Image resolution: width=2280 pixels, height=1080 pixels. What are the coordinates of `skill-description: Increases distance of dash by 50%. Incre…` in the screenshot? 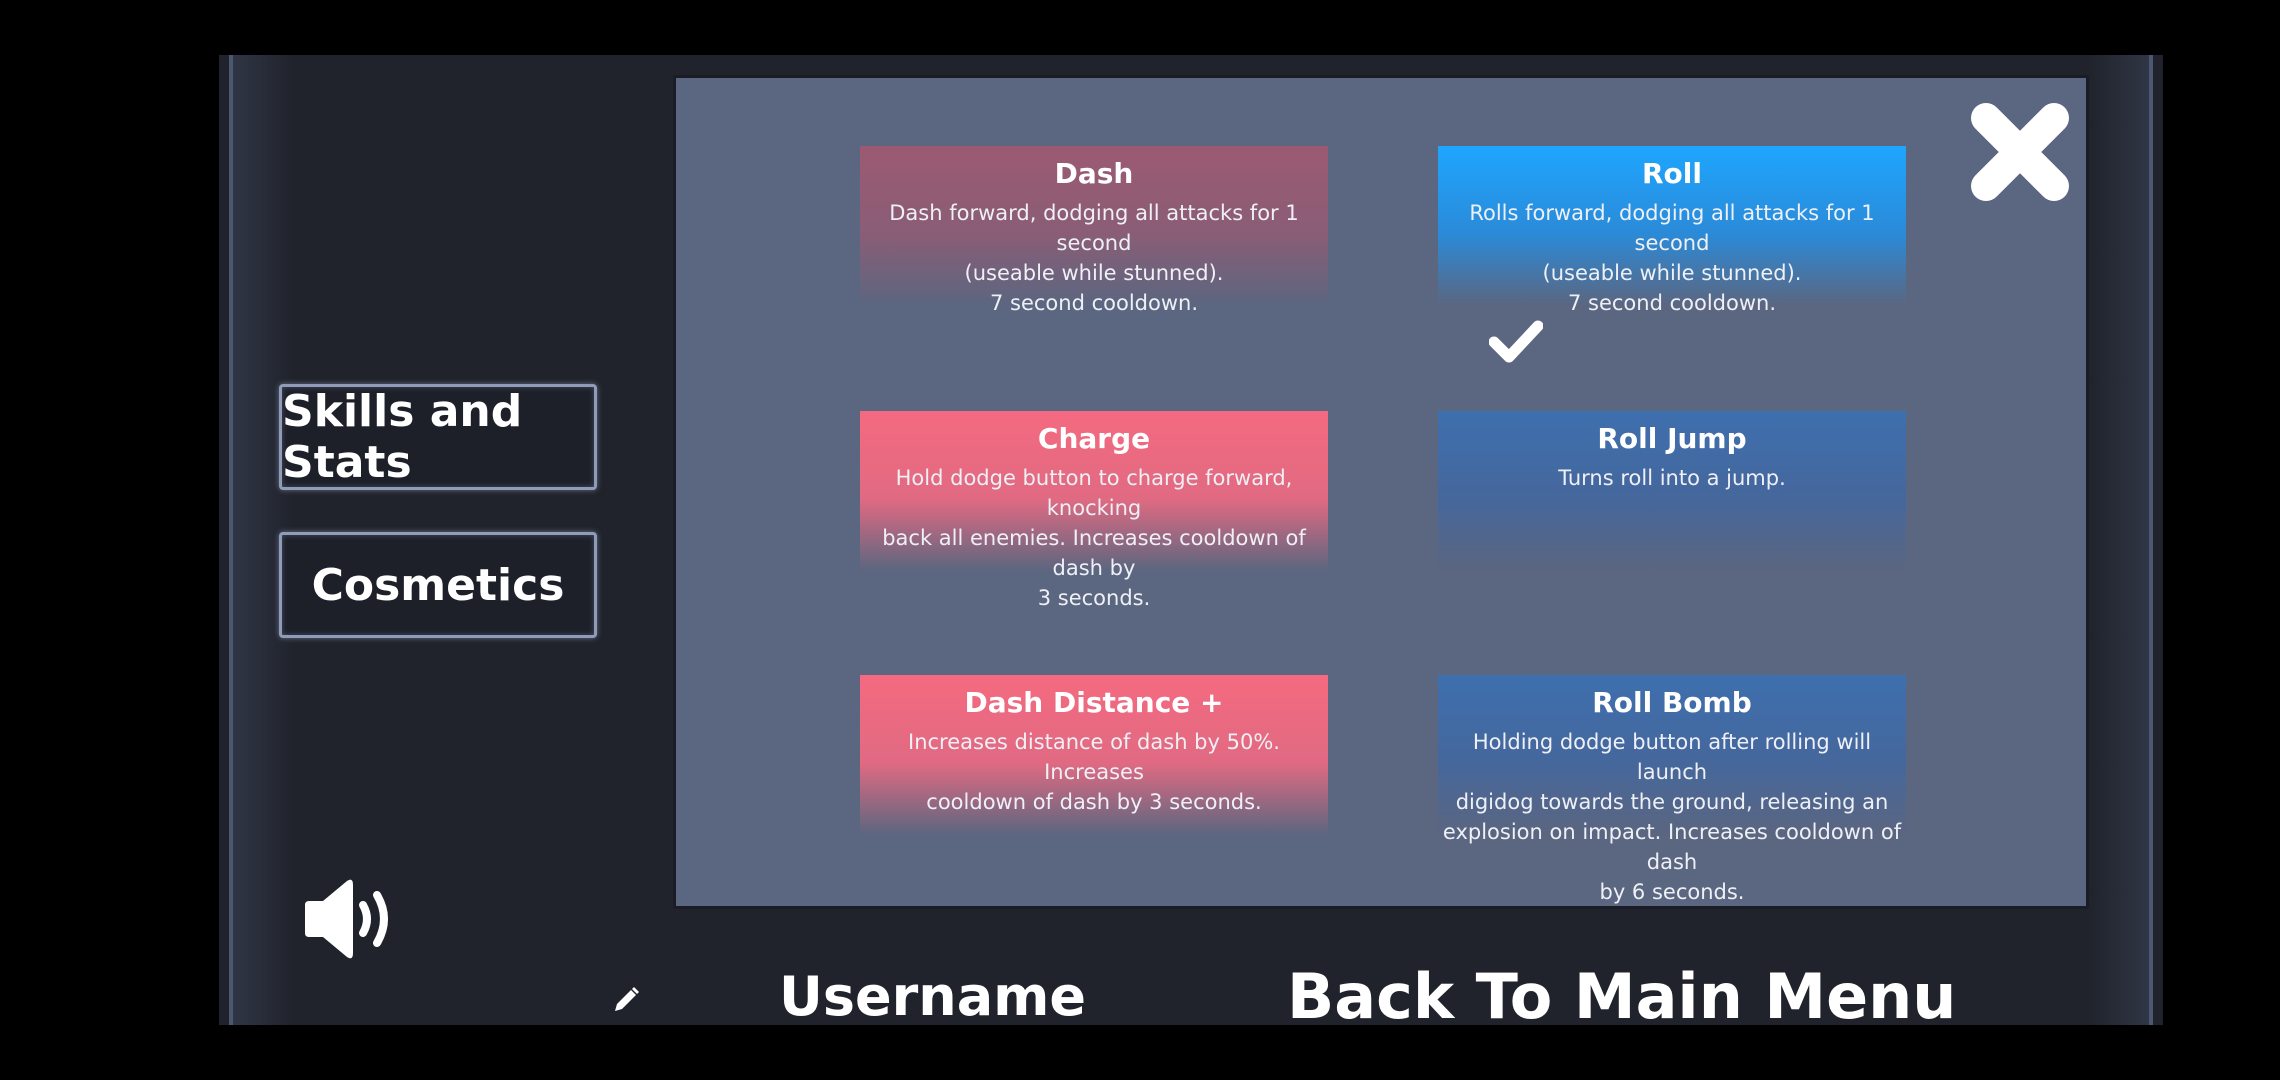 It's located at (1094, 772).